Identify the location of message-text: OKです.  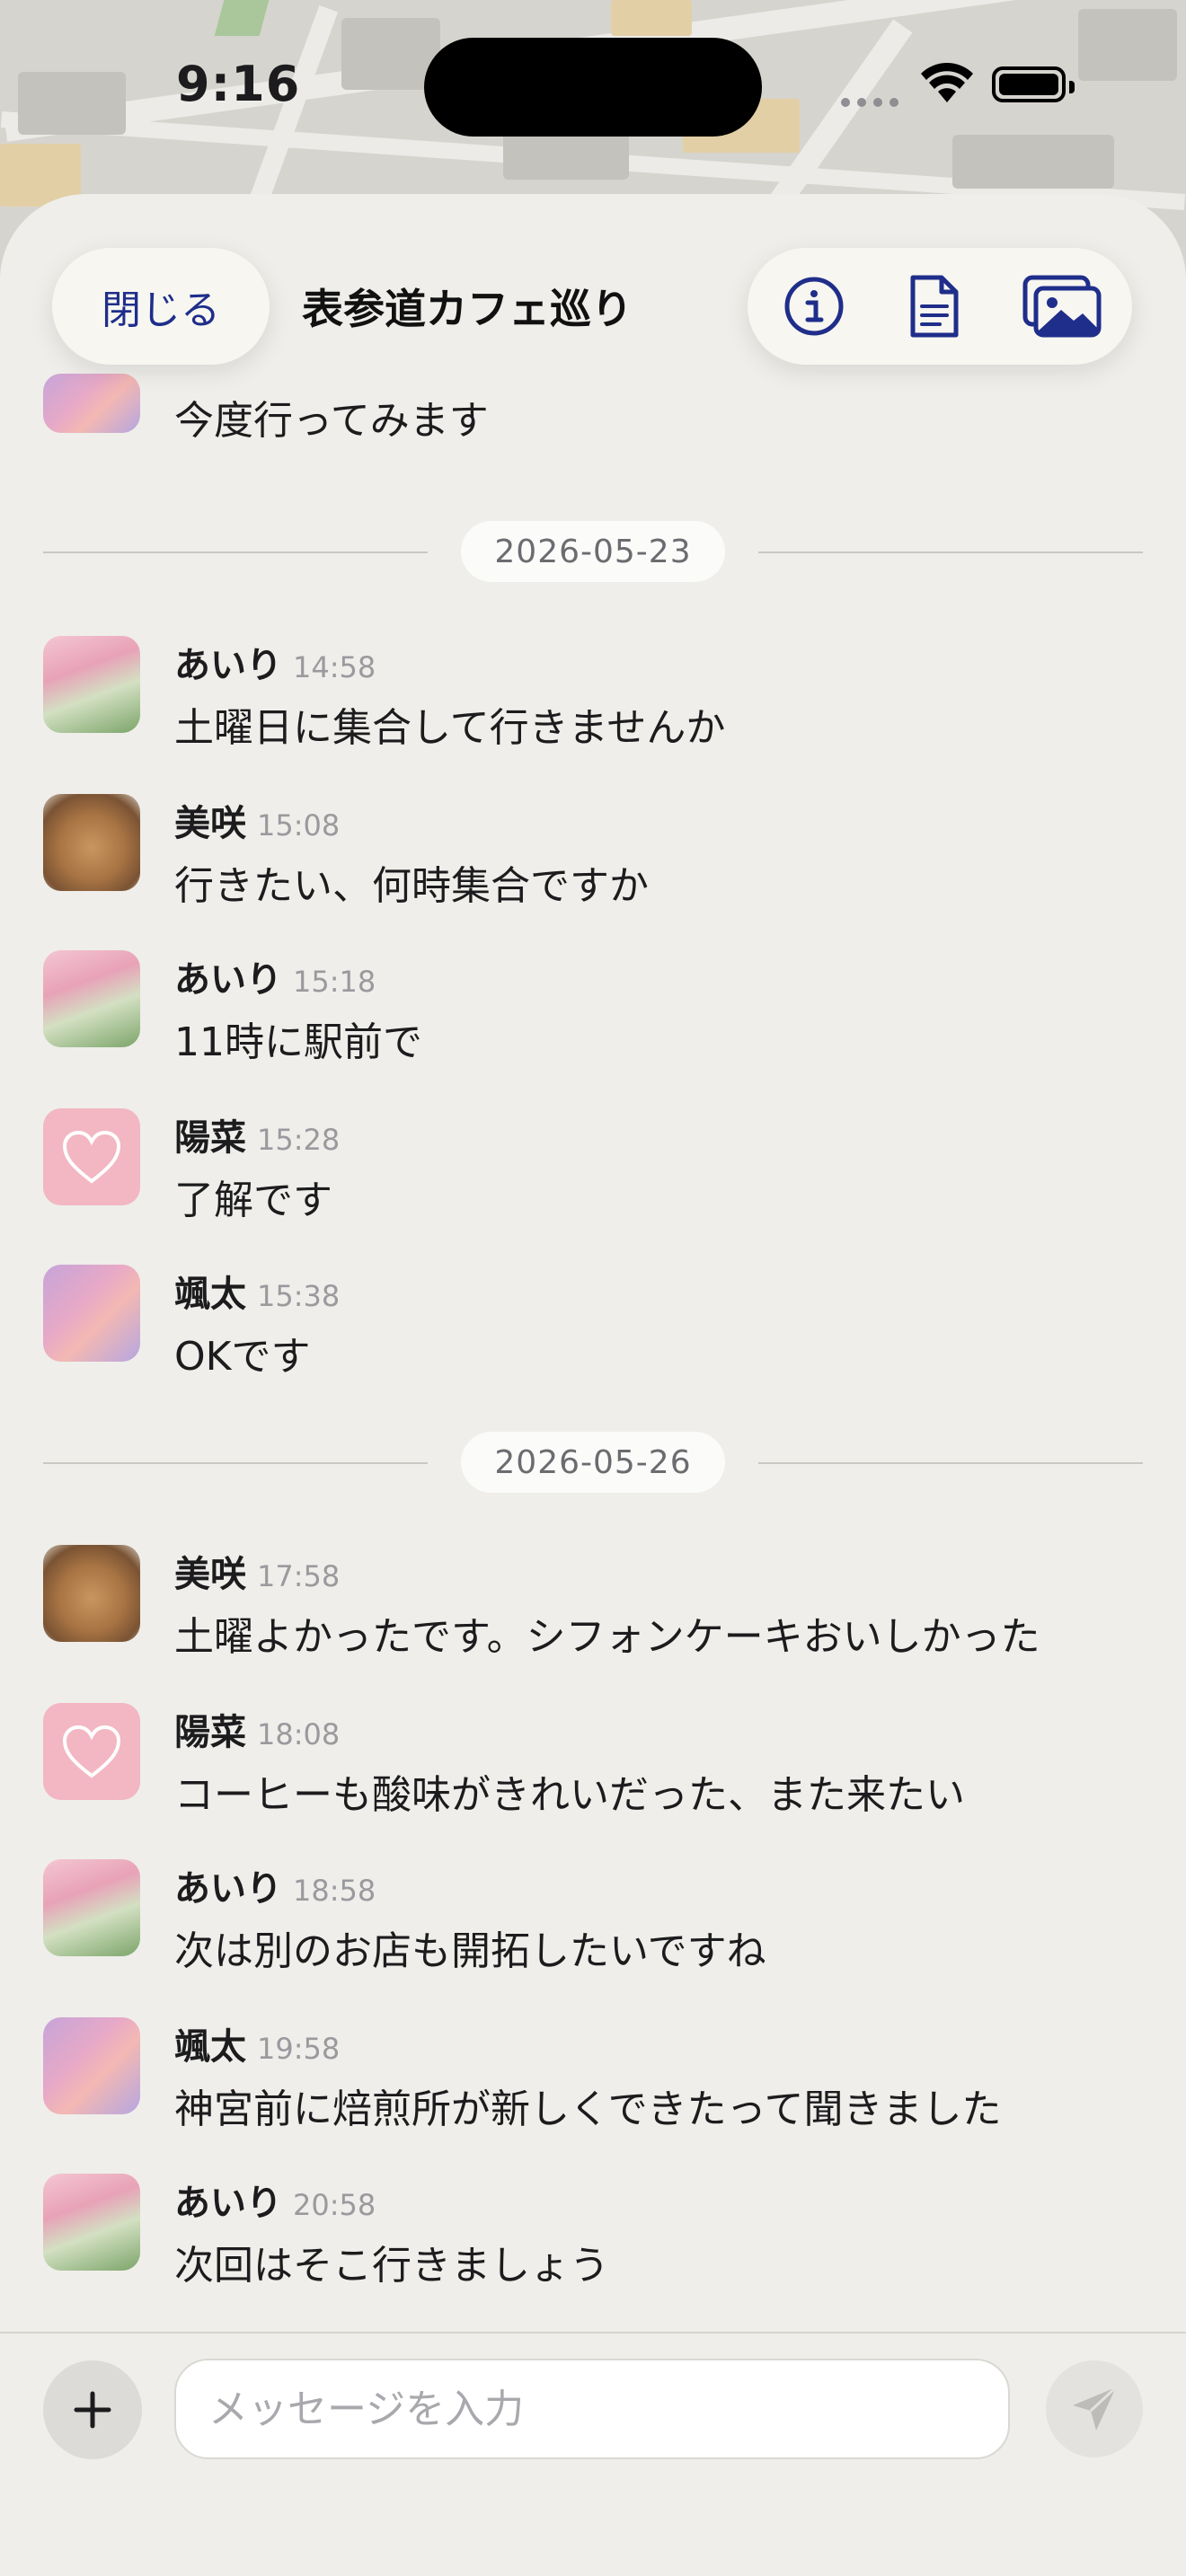
(242, 1357).